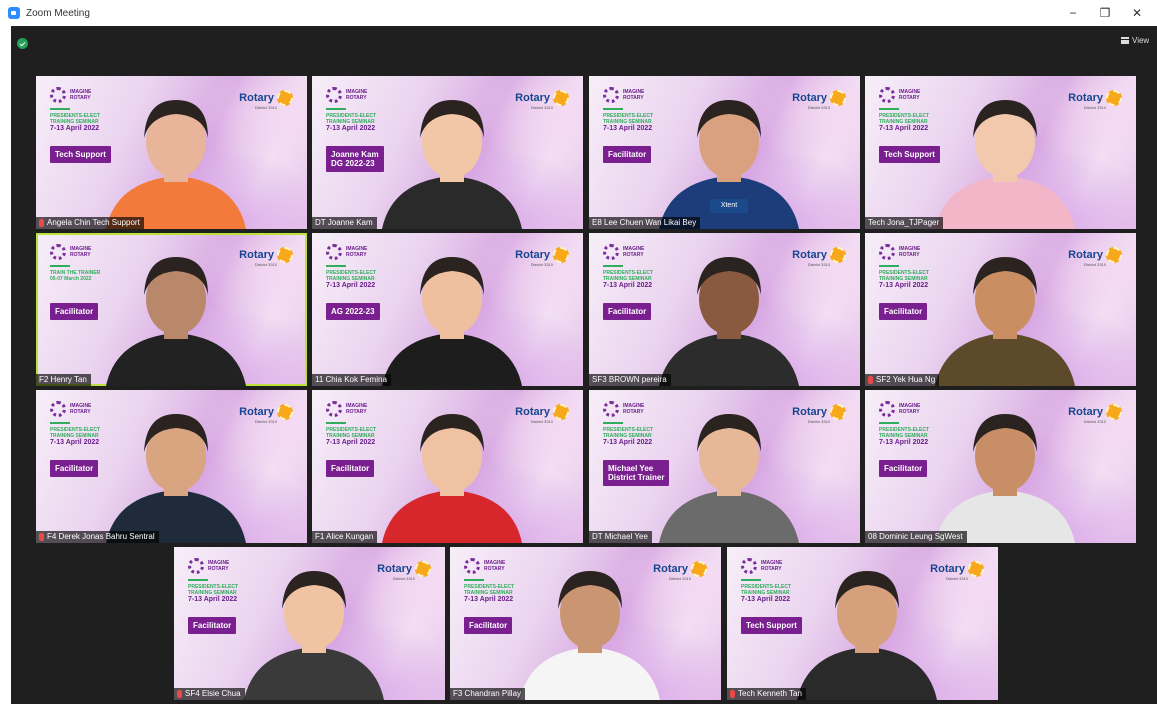 The image size is (1157, 704). I want to click on view-button: View, so click(1139, 40).